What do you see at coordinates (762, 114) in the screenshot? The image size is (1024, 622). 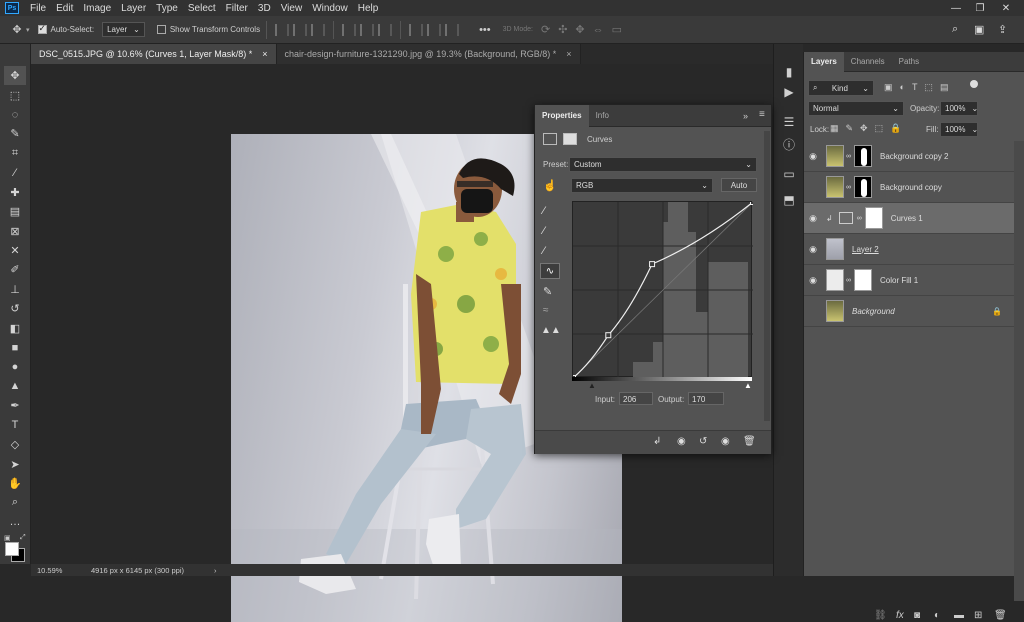 I see `panel-menu-icon: ≡` at bounding box center [762, 114].